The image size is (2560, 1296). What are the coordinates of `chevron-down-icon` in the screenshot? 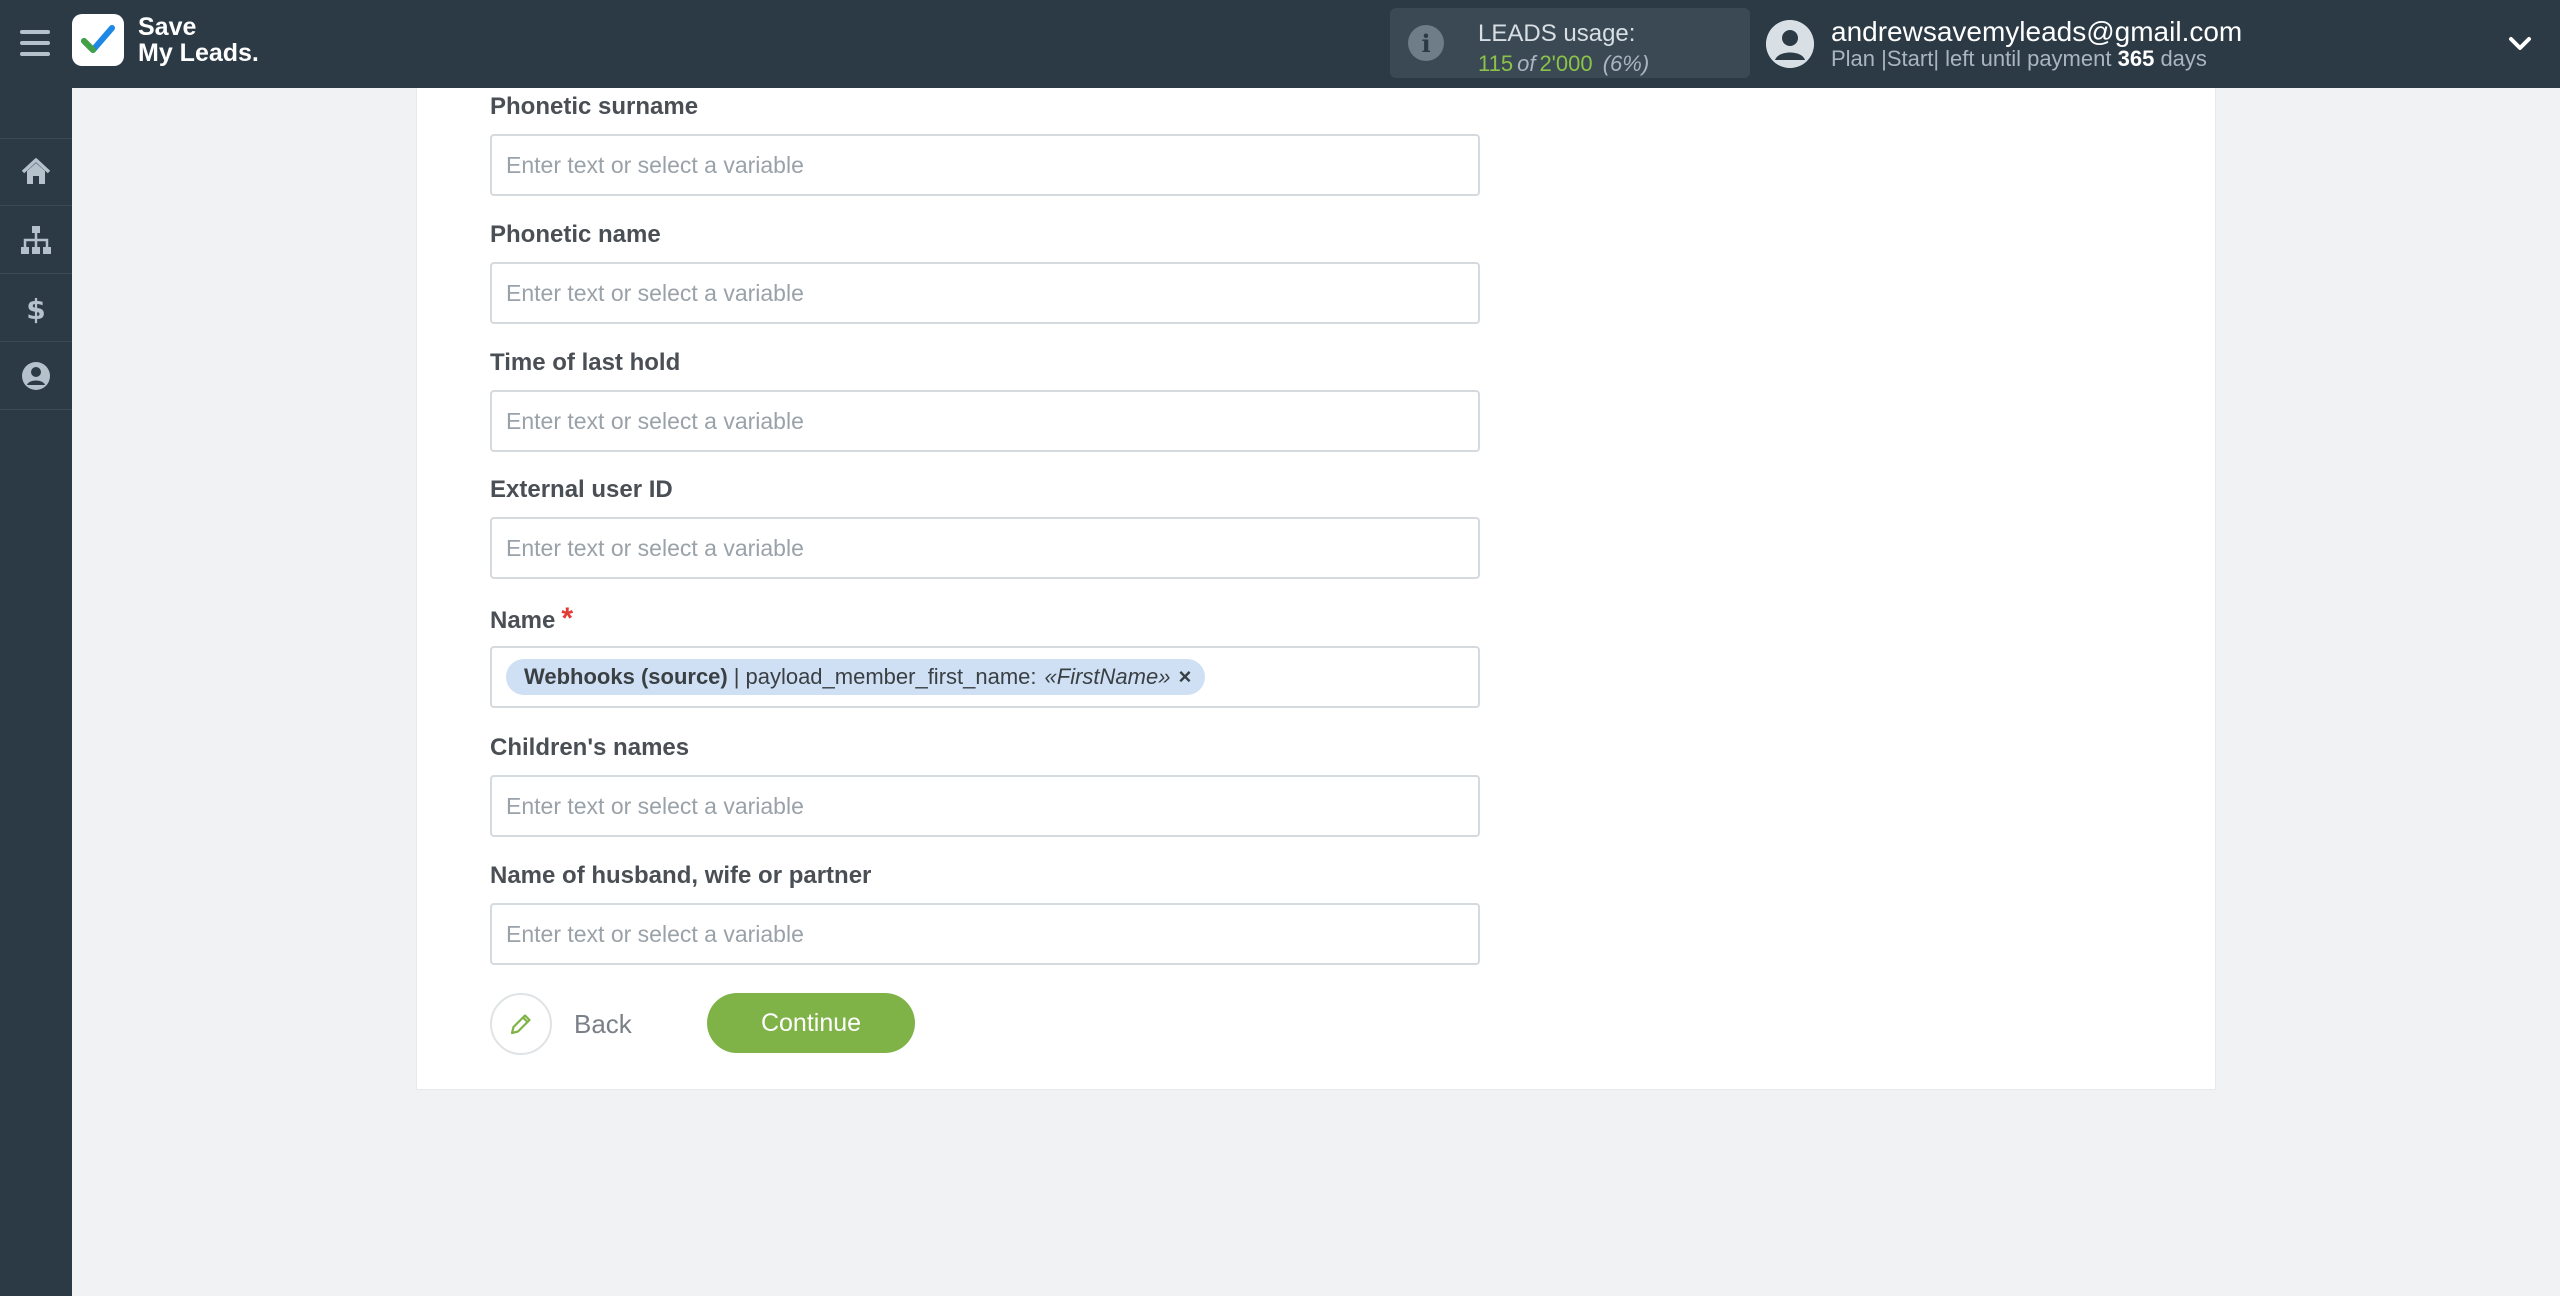 It's located at (2520, 44).